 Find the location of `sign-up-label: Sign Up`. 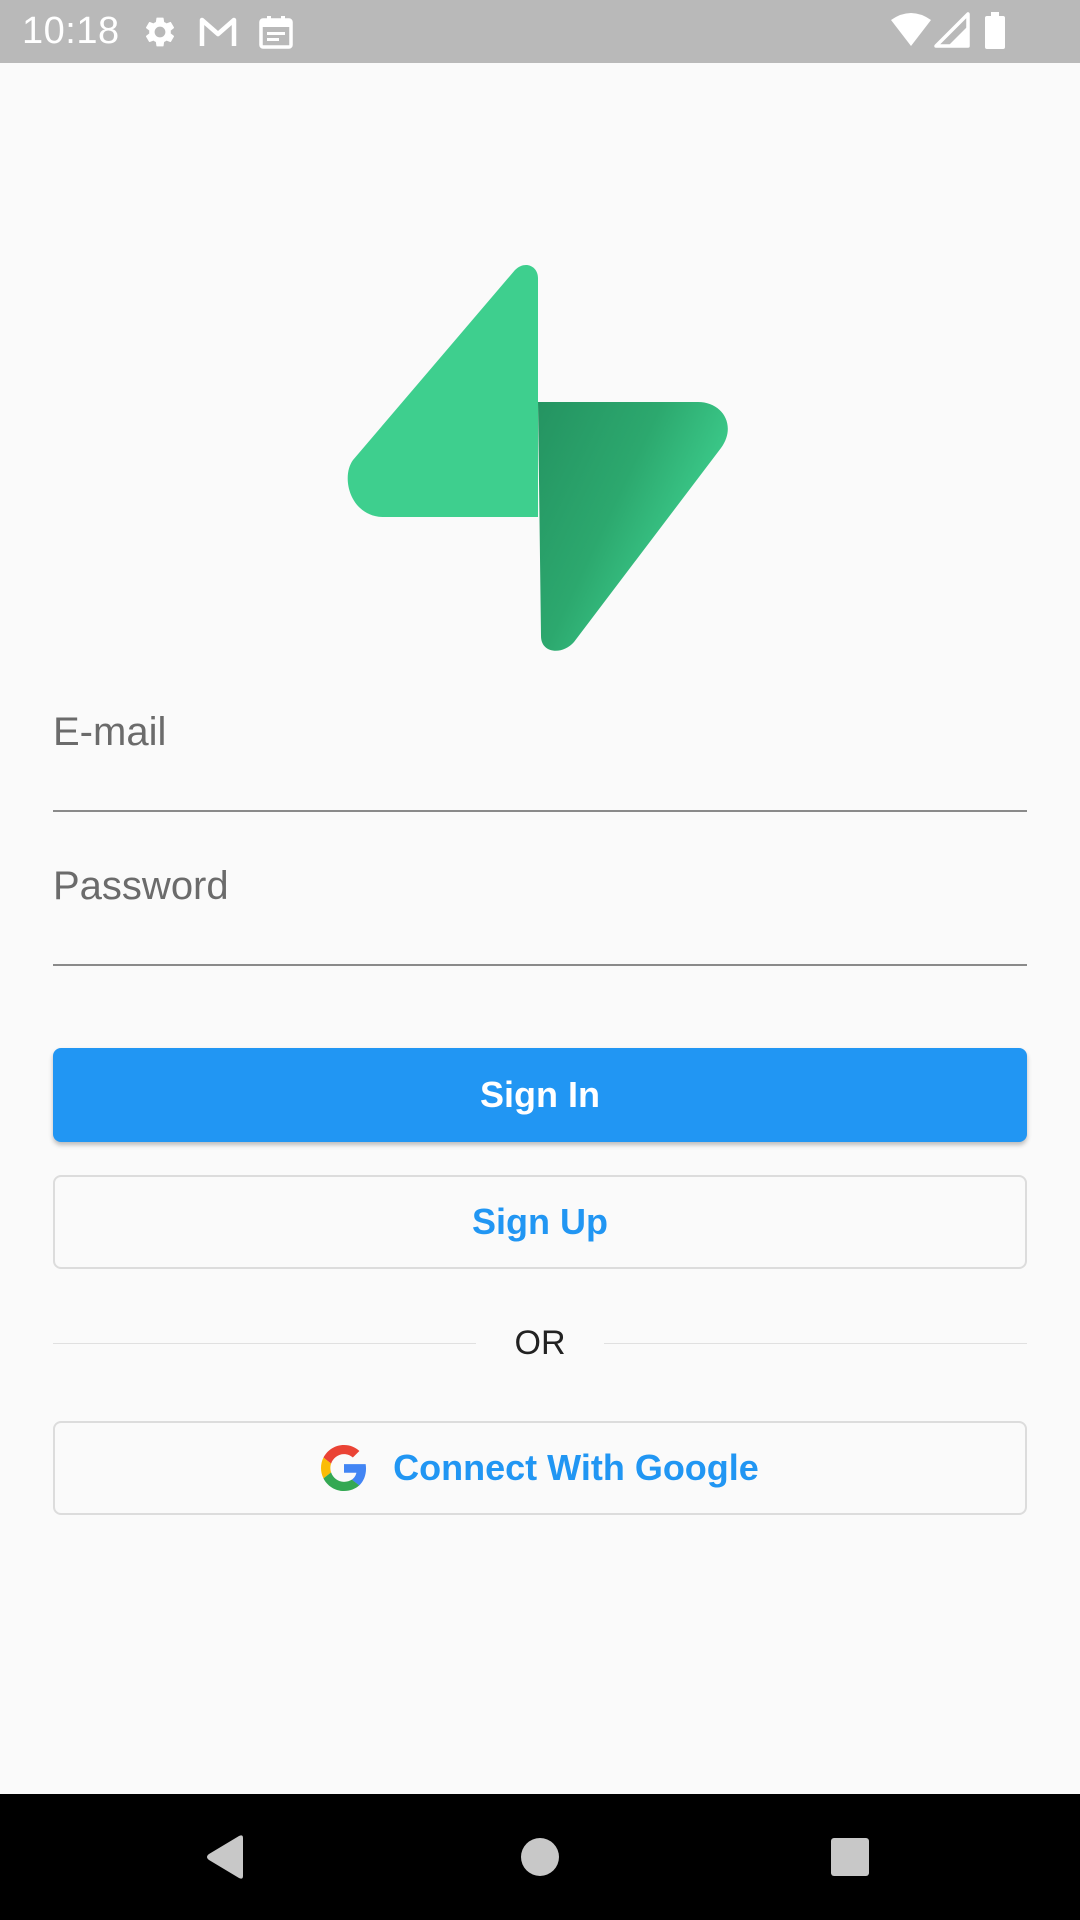

sign-up-label: Sign Up is located at coordinates (540, 1221).